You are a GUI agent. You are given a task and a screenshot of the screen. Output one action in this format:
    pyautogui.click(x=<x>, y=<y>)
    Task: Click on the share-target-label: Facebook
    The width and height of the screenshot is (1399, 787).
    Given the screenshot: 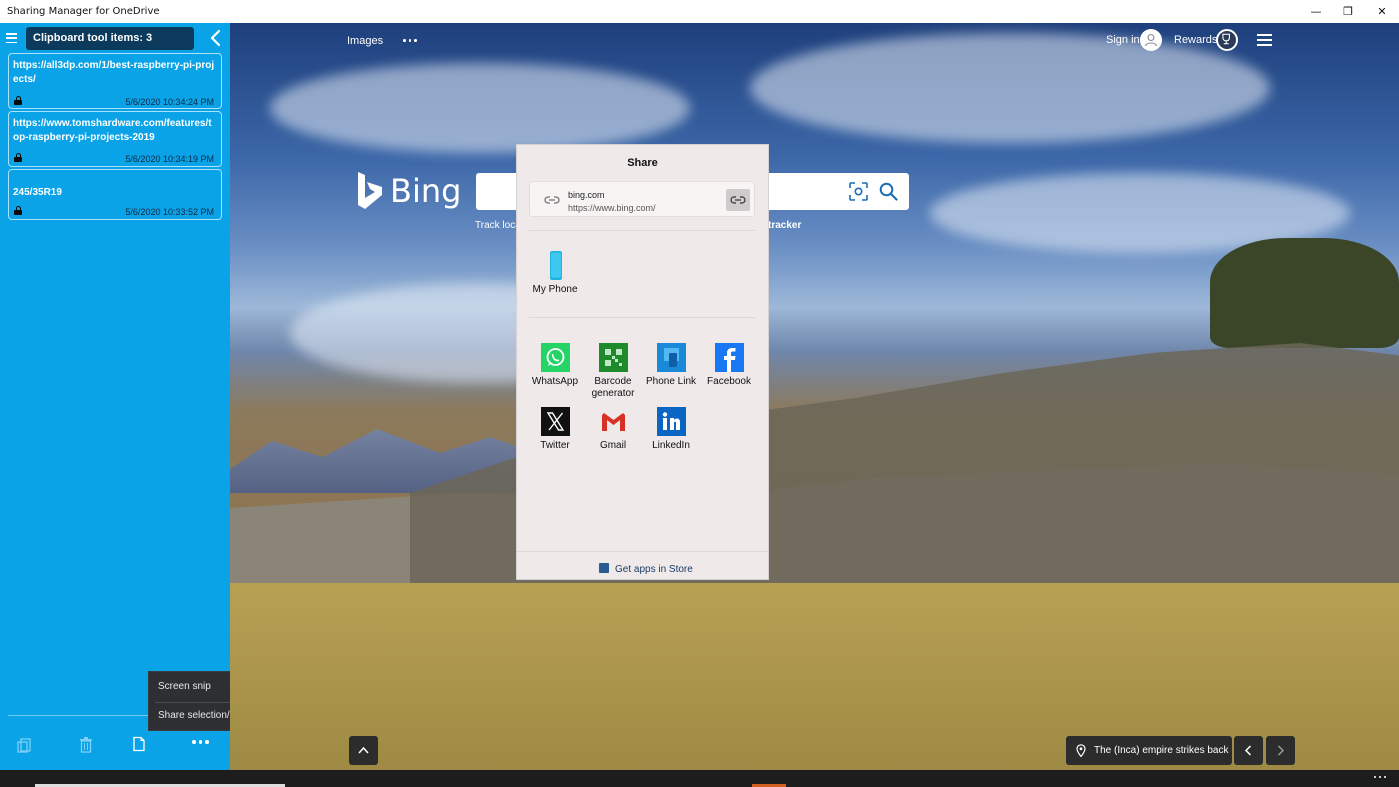 What is the action you would take?
    pyautogui.click(x=729, y=381)
    